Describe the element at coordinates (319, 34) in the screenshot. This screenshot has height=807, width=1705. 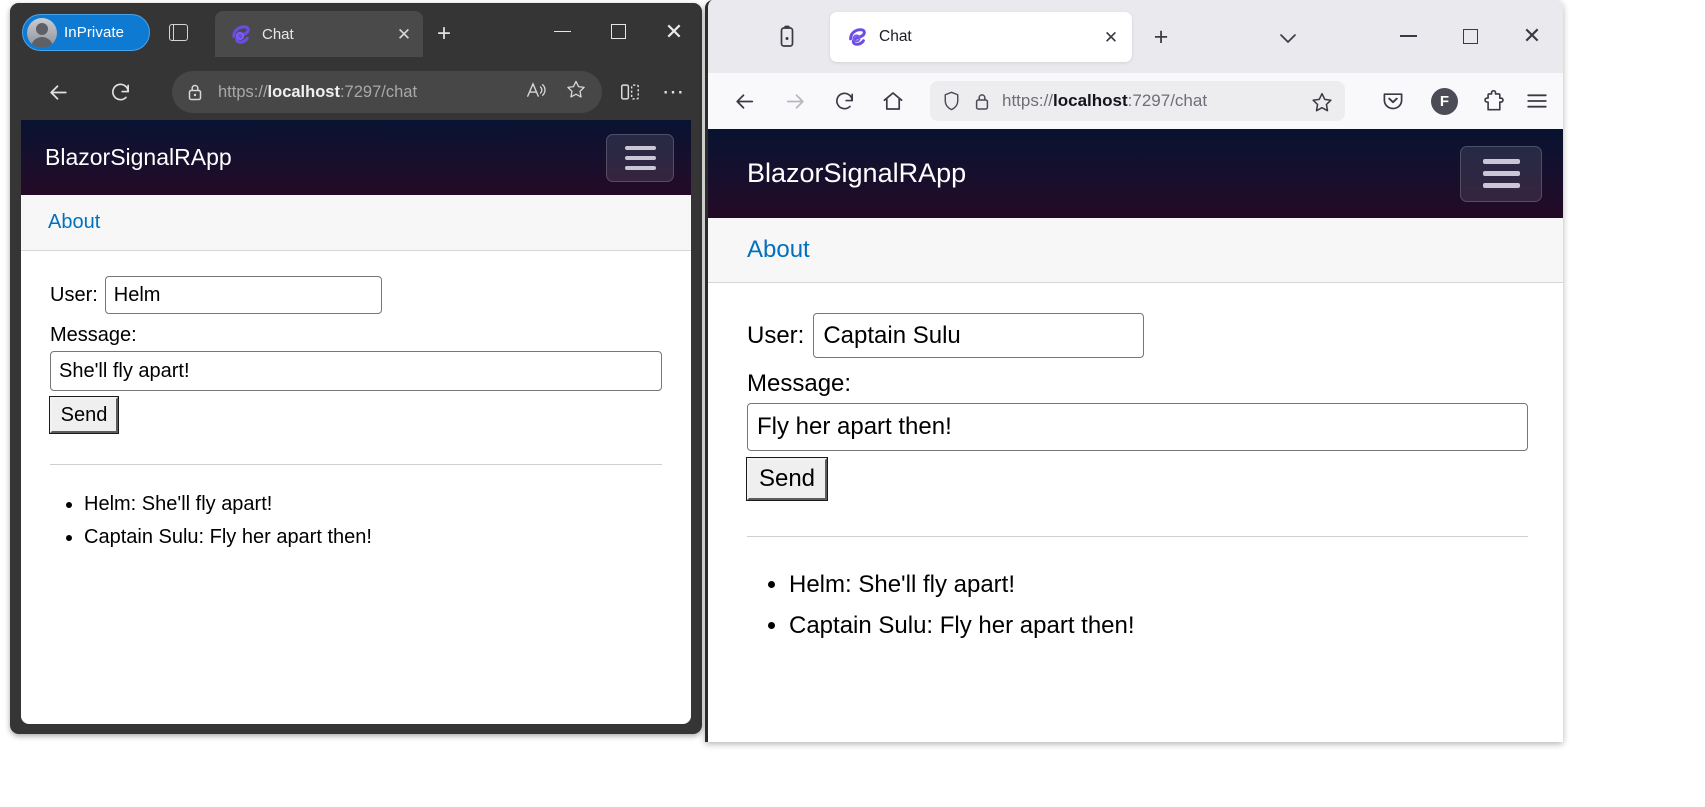
I see `edge-tab-chat: Chat ✕` at that location.